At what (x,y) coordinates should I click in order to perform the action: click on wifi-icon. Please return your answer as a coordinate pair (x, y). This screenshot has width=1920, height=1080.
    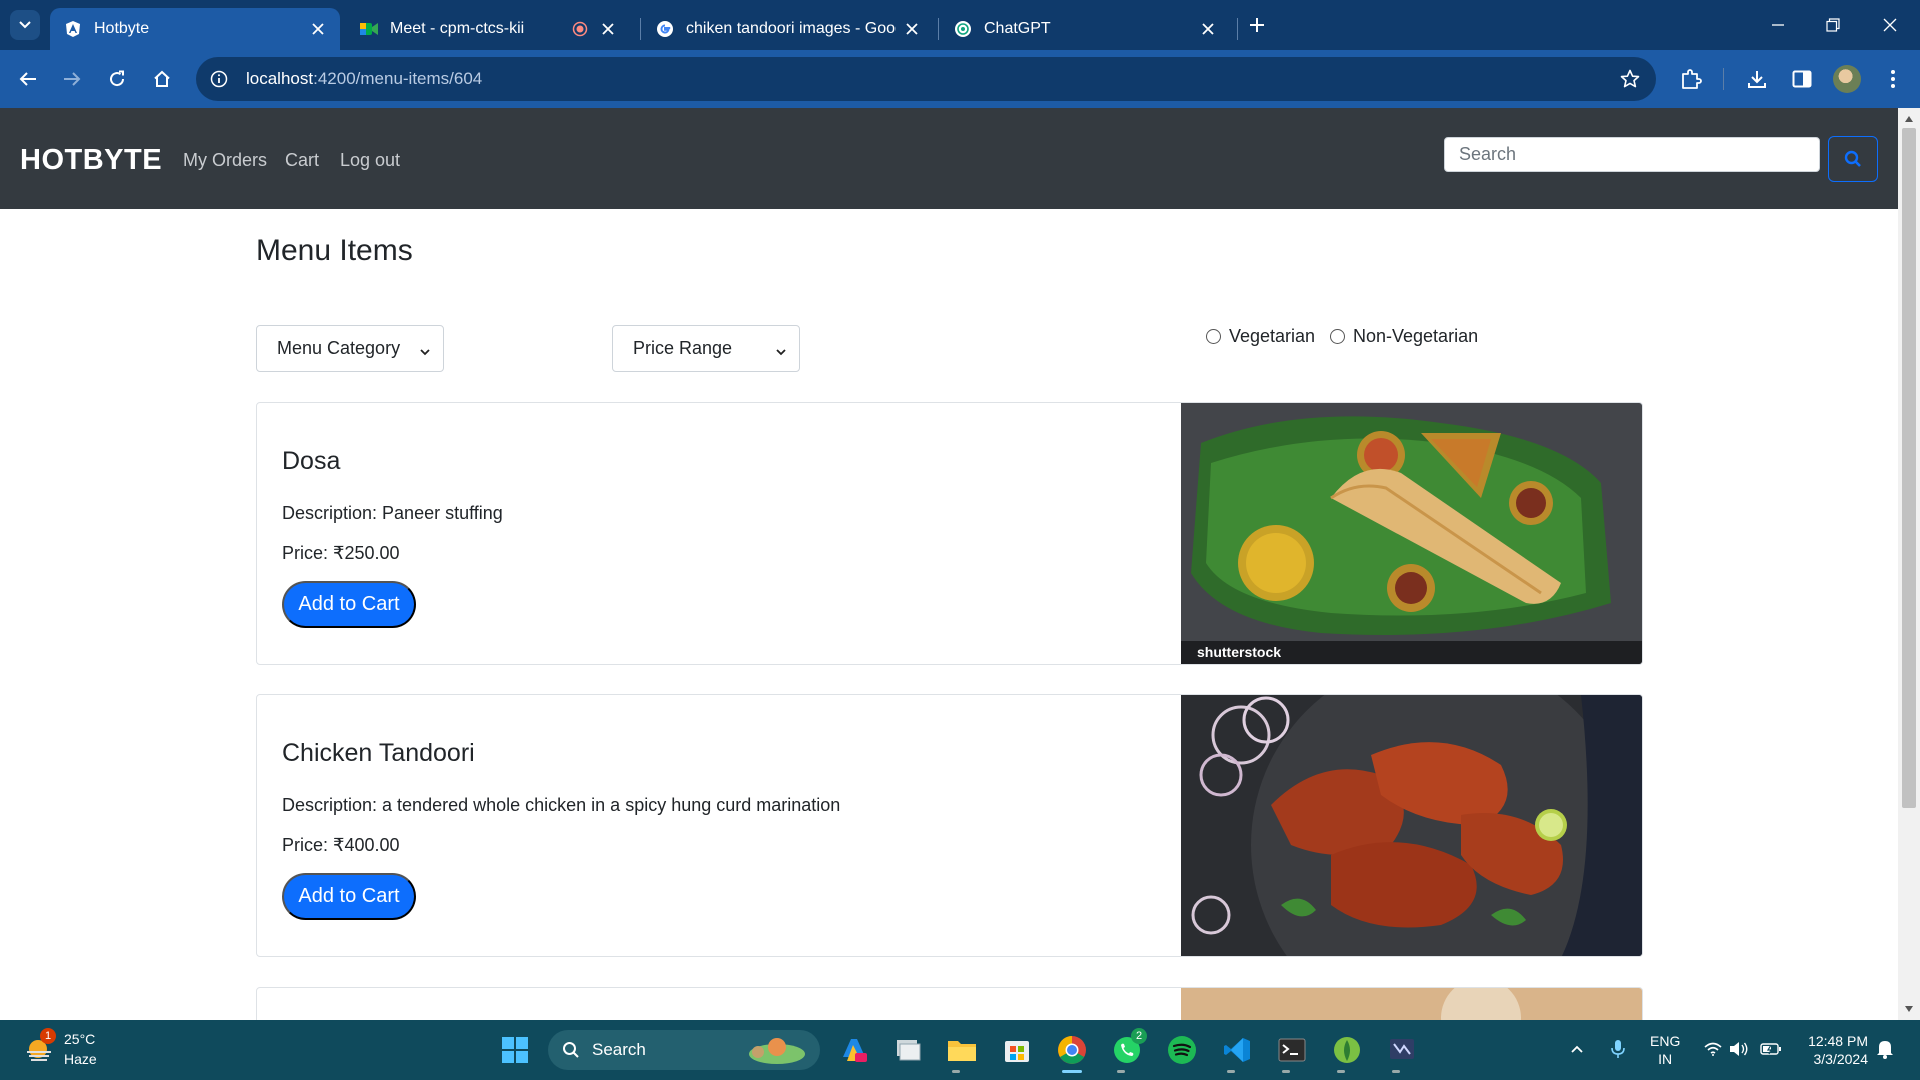
    Looking at the image, I should click on (1713, 1049).